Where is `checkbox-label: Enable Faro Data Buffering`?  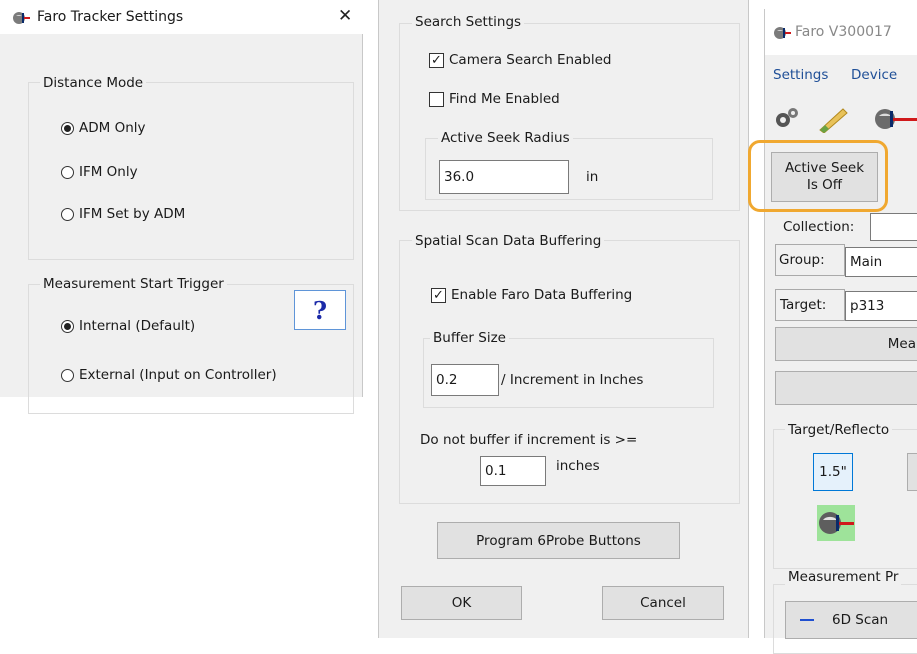 checkbox-label: Enable Faro Data Buffering is located at coordinates (542, 295).